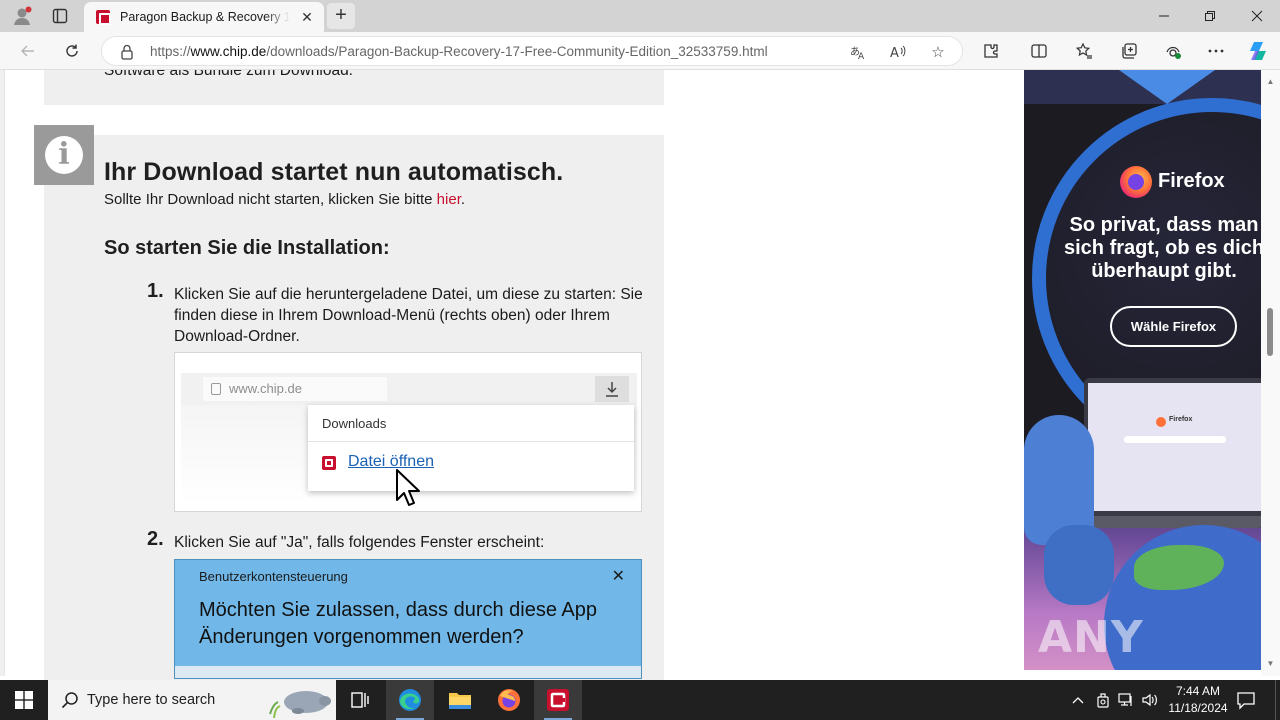  What do you see at coordinates (1216, 51) in the screenshot?
I see `more-menu-icon` at bounding box center [1216, 51].